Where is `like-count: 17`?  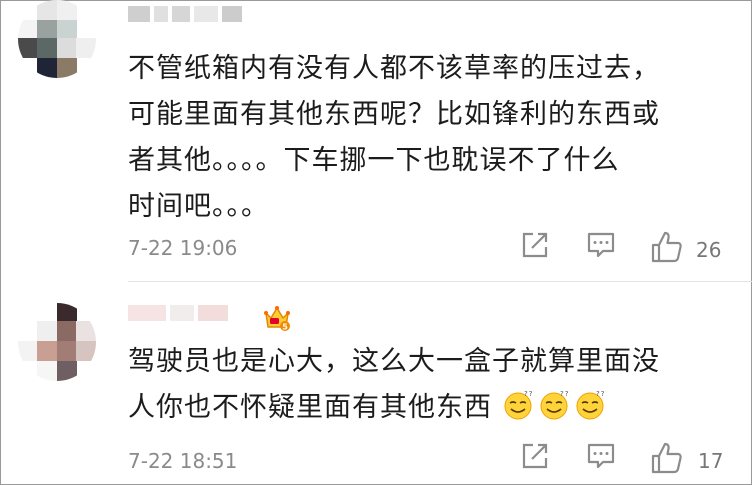 like-count: 17 is located at coordinates (711, 461).